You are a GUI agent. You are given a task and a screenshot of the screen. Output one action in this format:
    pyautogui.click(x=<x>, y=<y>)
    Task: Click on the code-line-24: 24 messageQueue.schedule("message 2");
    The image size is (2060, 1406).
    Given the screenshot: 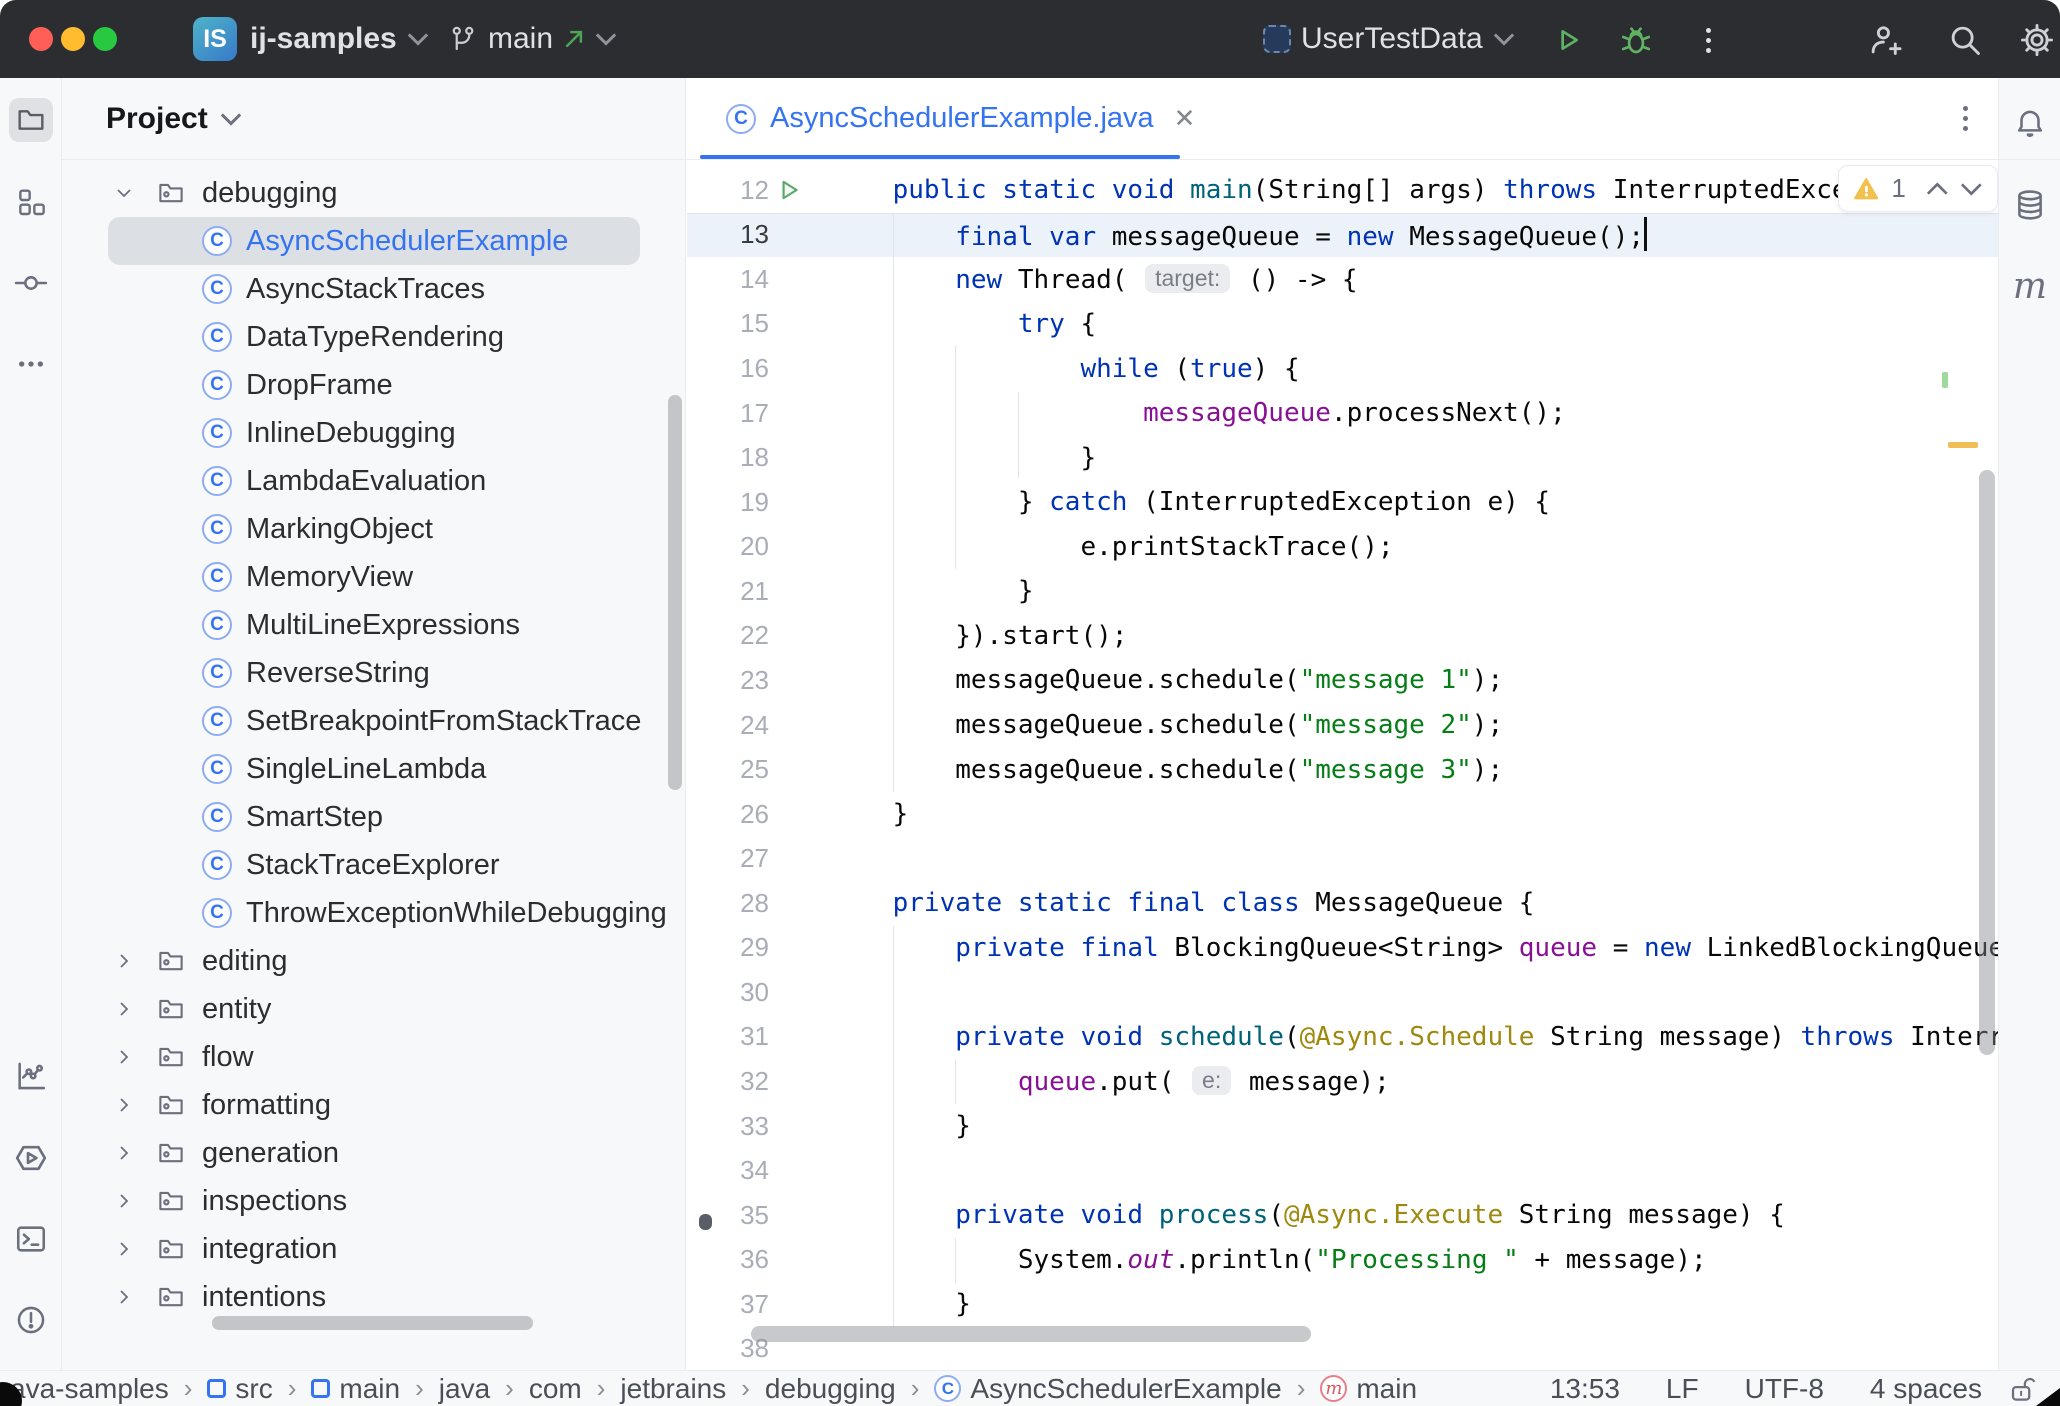 What is the action you would take?
    pyautogui.click(x=1342, y=725)
    